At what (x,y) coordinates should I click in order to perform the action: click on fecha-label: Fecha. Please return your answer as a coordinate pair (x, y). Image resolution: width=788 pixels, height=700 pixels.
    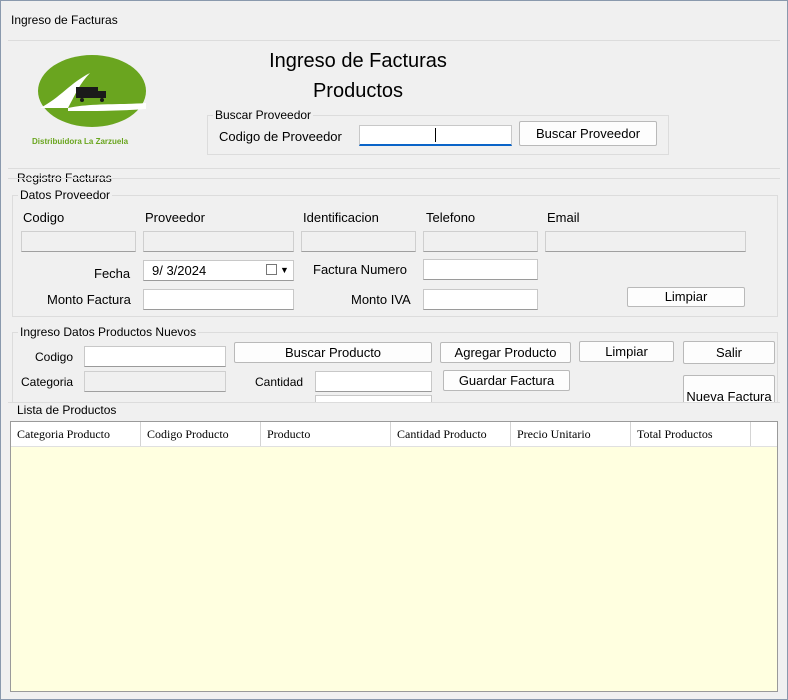
    Looking at the image, I should click on (112, 273).